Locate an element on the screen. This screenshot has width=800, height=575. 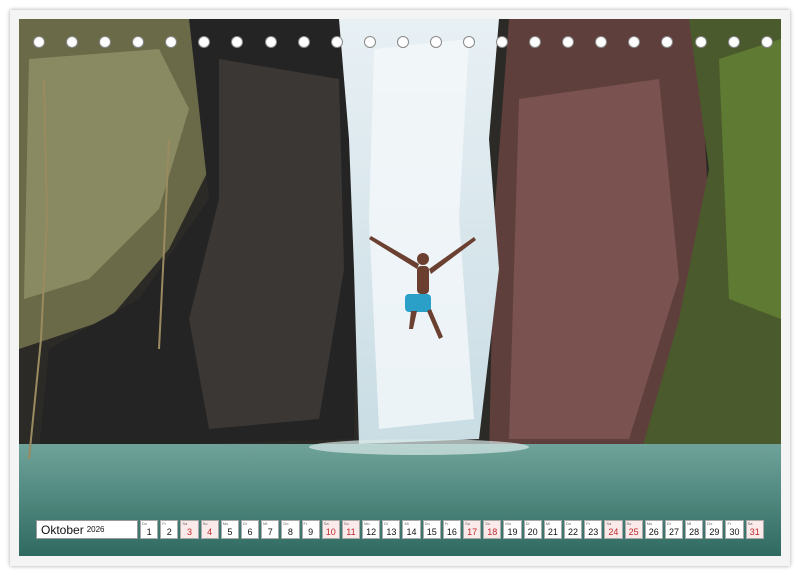
day-cell: Do 29 is located at coordinates (714, 529).